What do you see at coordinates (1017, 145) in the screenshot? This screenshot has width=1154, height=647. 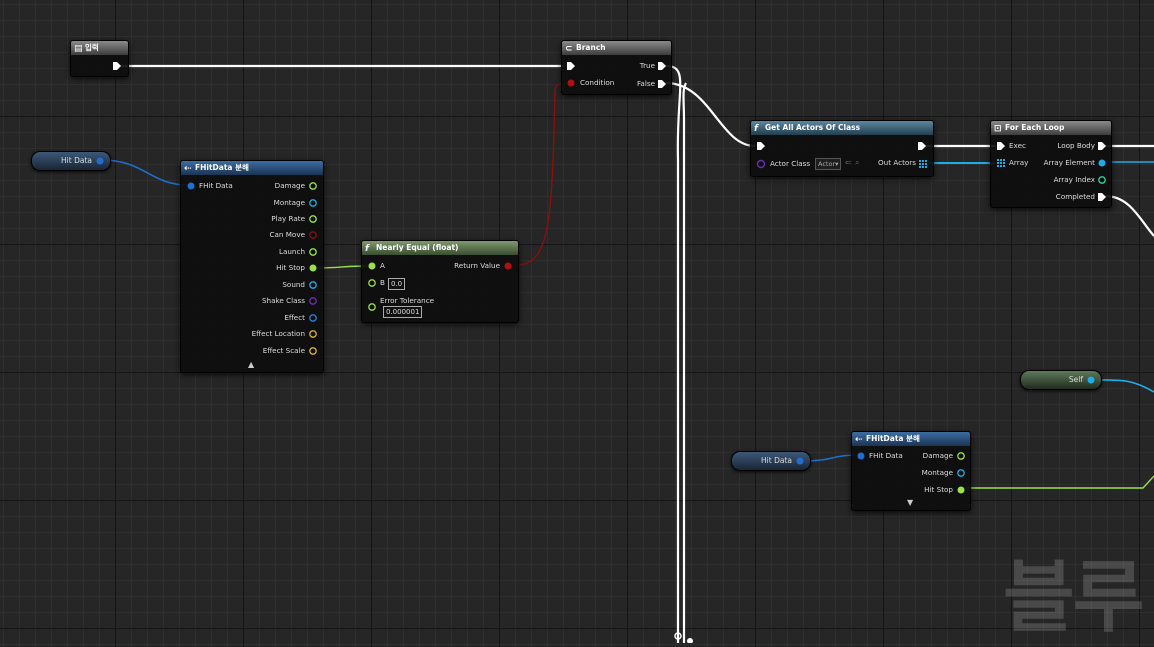 I see `exec-label: Exec` at bounding box center [1017, 145].